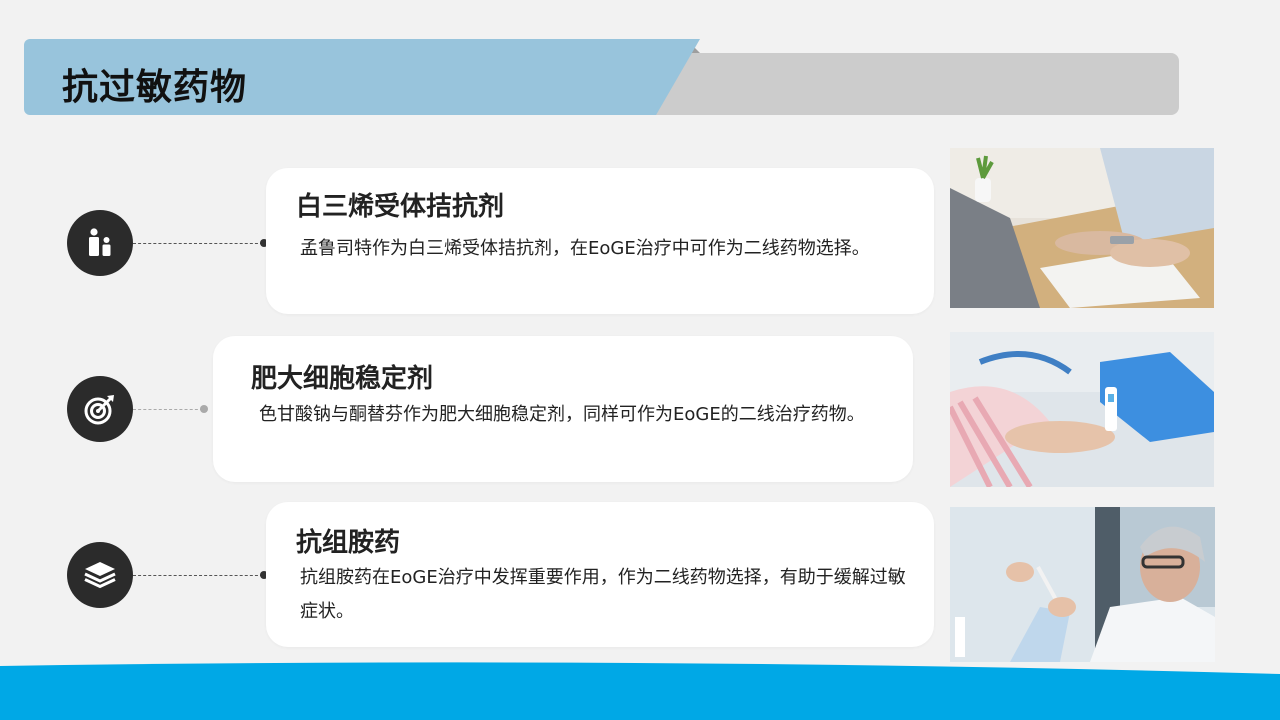 Image resolution: width=1280 pixels, height=720 pixels. What do you see at coordinates (1082, 409) in the screenshot?
I see `photo-blood-test` at bounding box center [1082, 409].